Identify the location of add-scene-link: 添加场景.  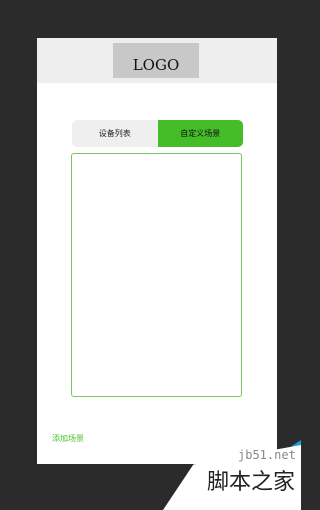
(68, 438).